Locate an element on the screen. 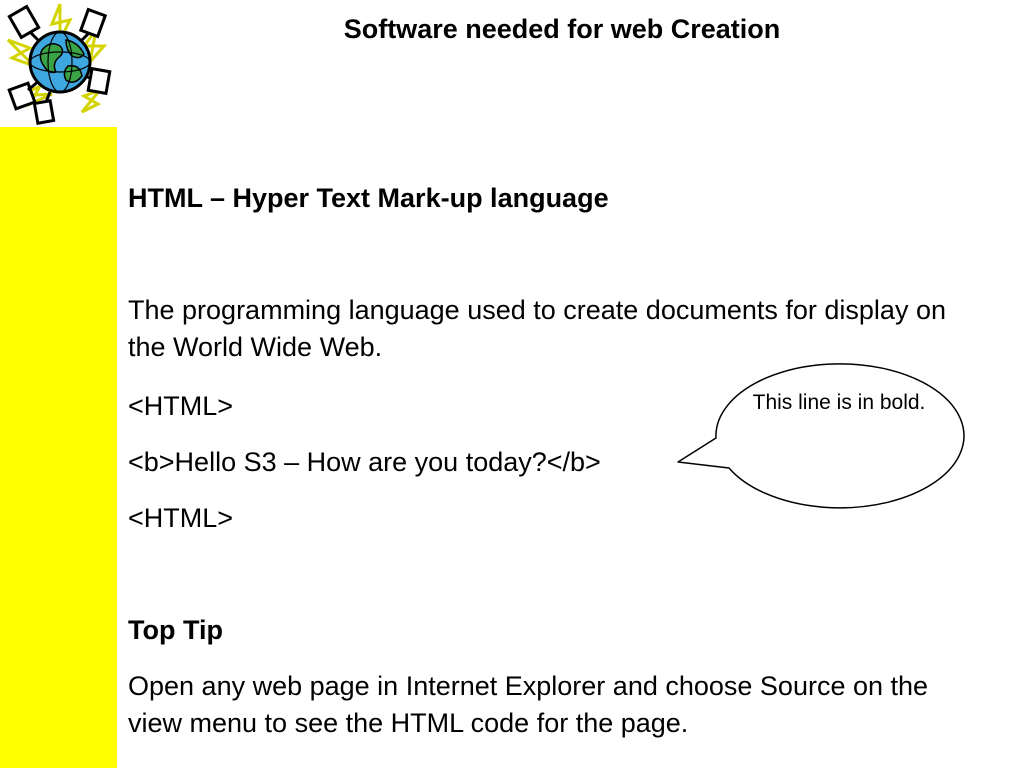 Image resolution: width=1024 pixels, height=768 pixels. speech-bubble is located at coordinates (821, 436).